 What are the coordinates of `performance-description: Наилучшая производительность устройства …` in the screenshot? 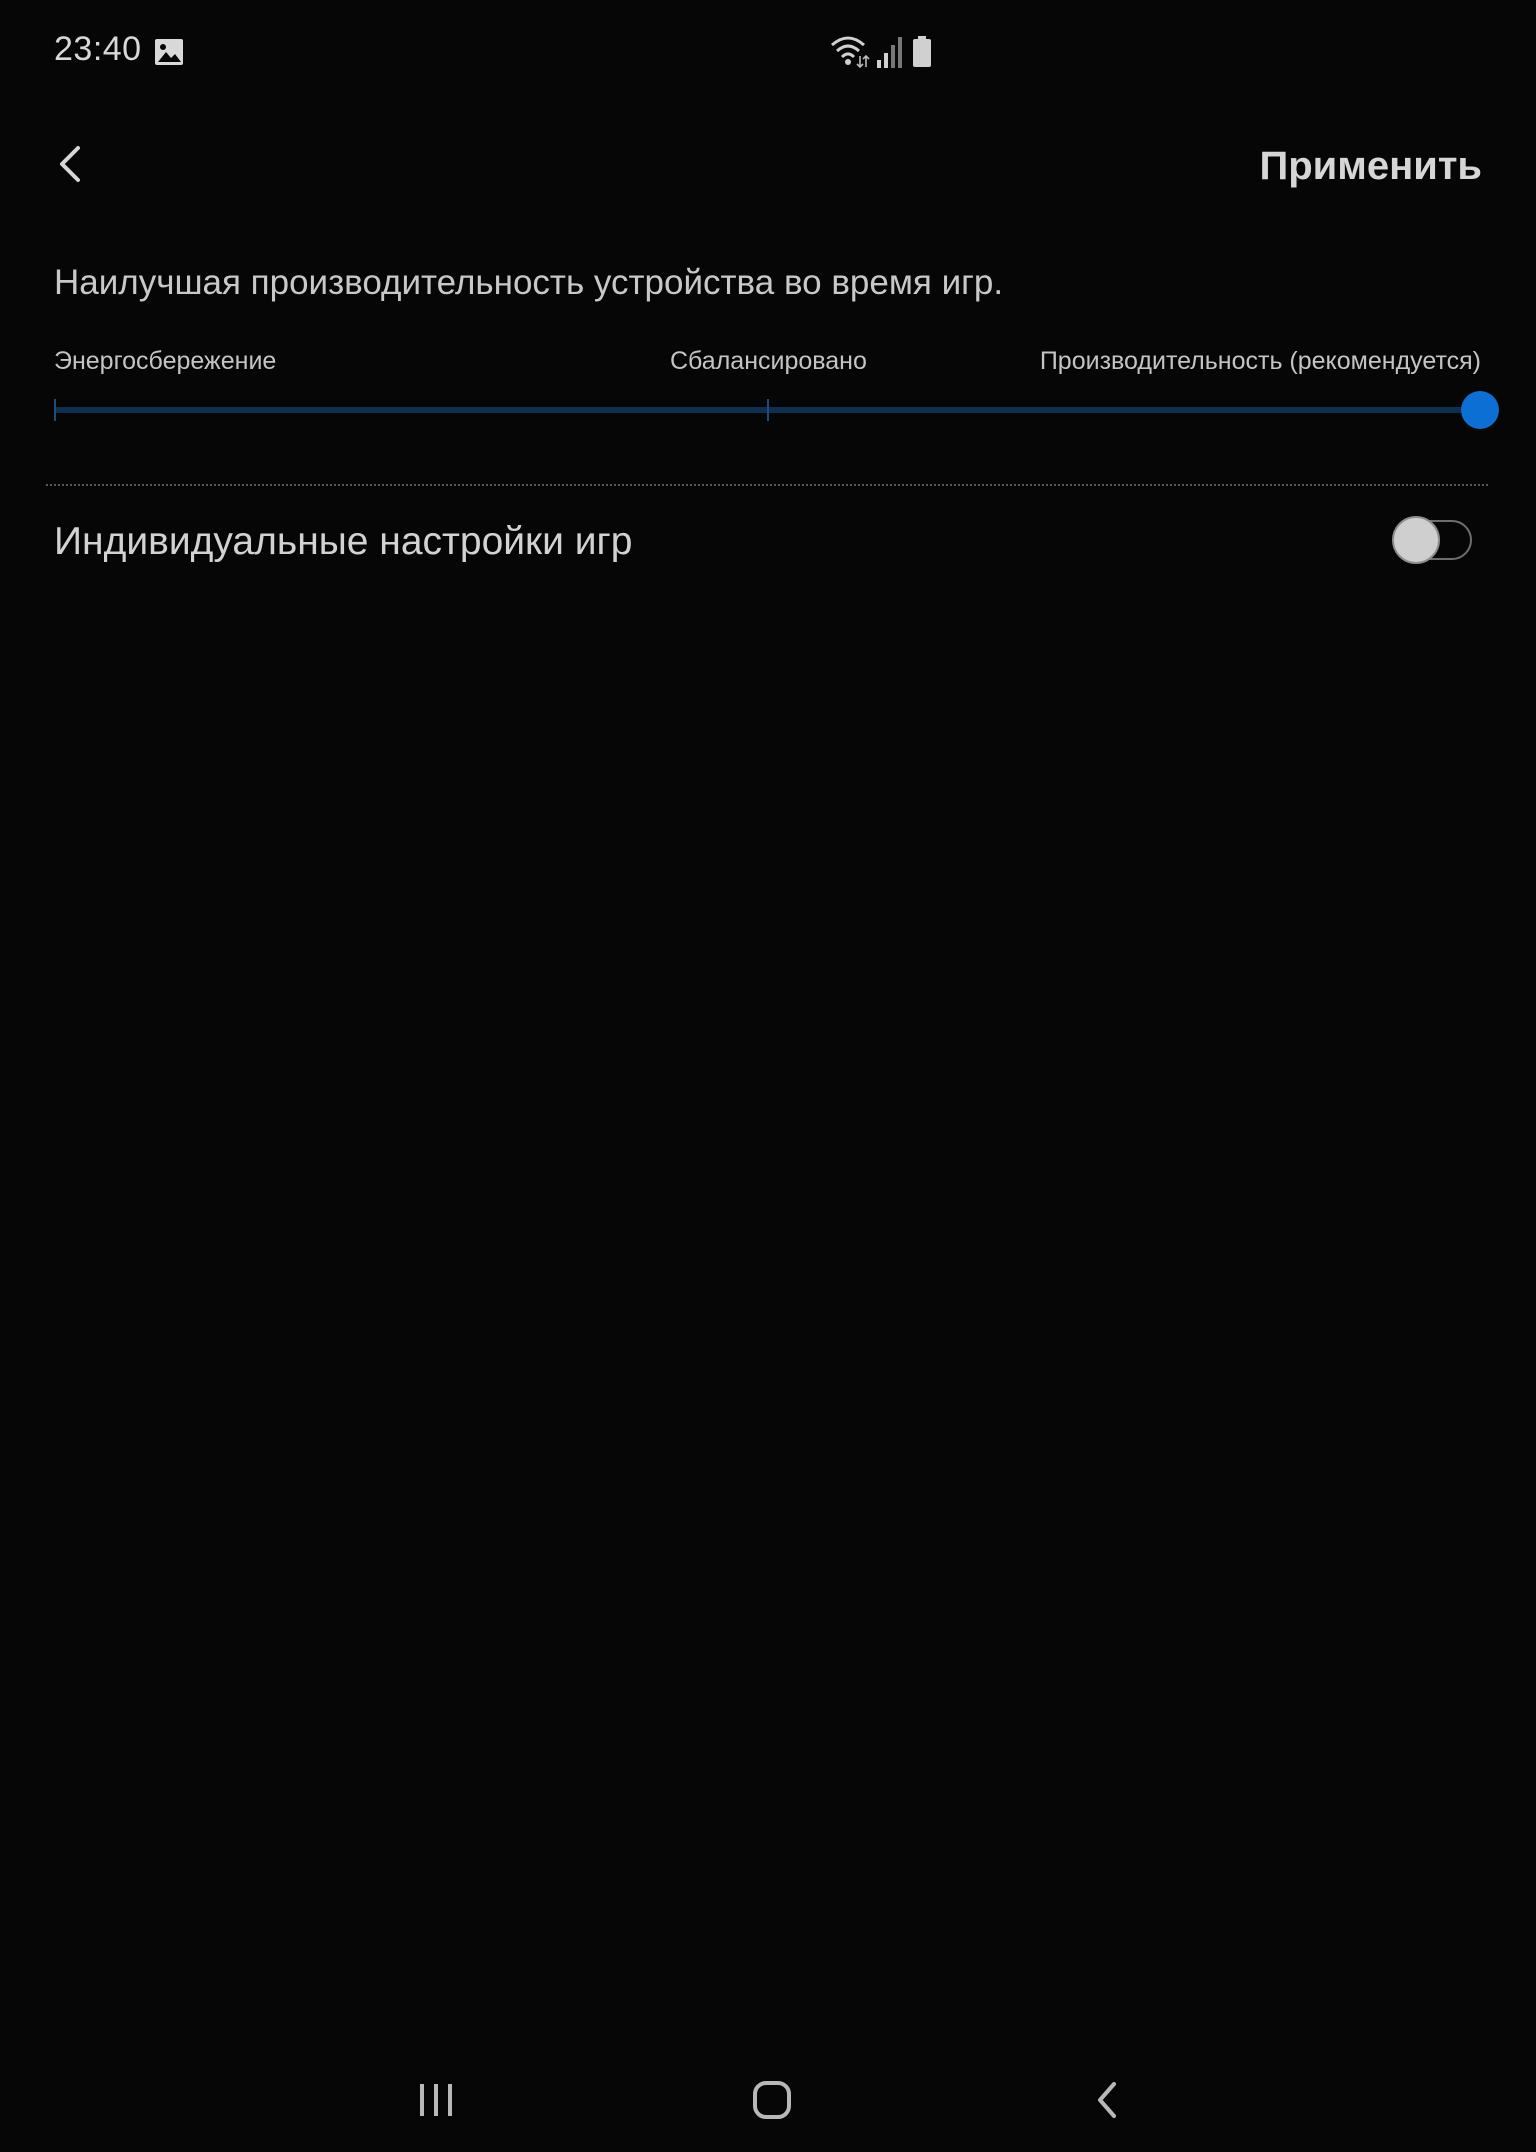 It's located at (529, 282).